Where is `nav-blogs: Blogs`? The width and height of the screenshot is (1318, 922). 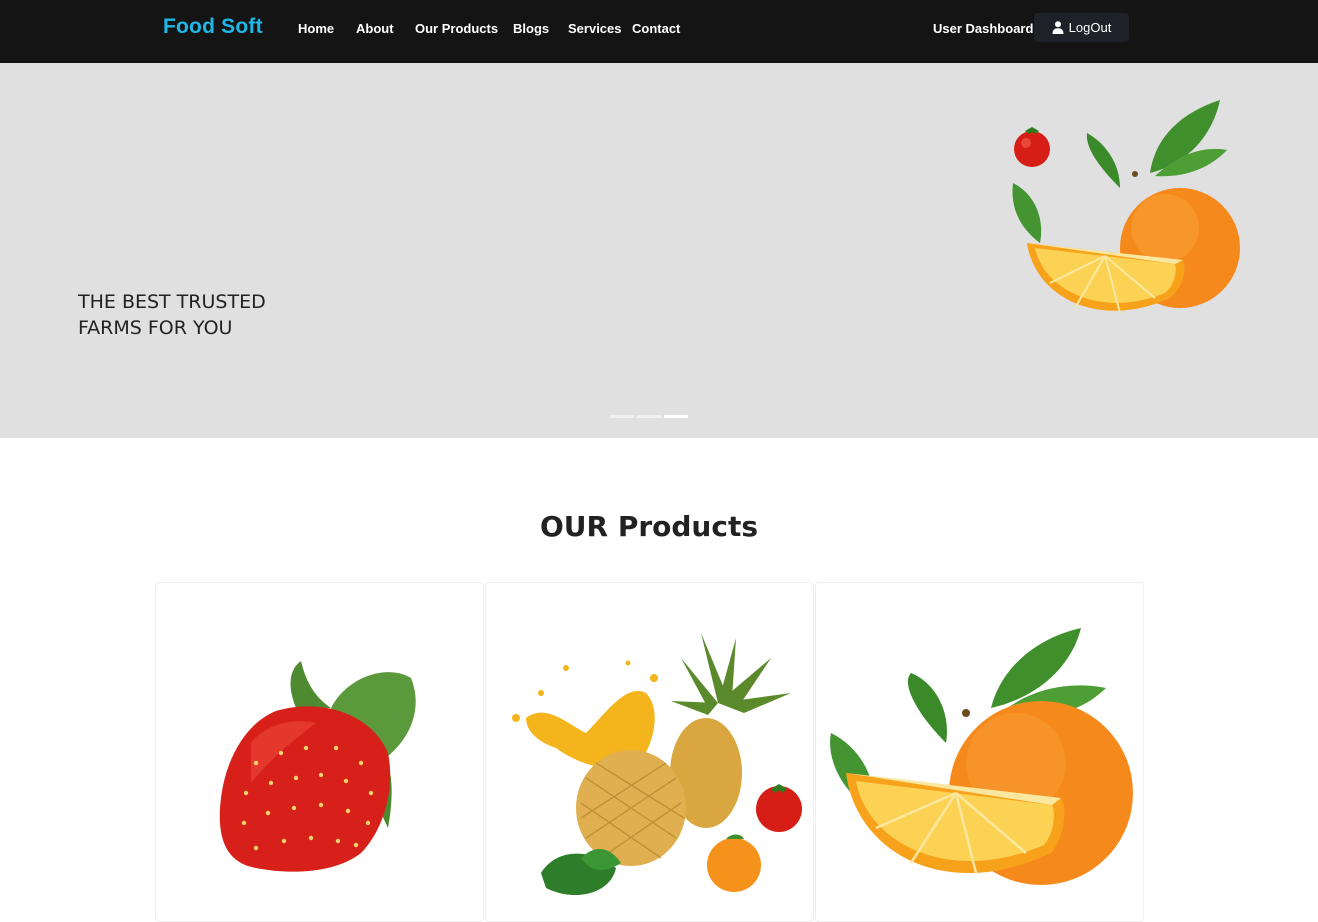 nav-blogs: Blogs is located at coordinates (531, 28).